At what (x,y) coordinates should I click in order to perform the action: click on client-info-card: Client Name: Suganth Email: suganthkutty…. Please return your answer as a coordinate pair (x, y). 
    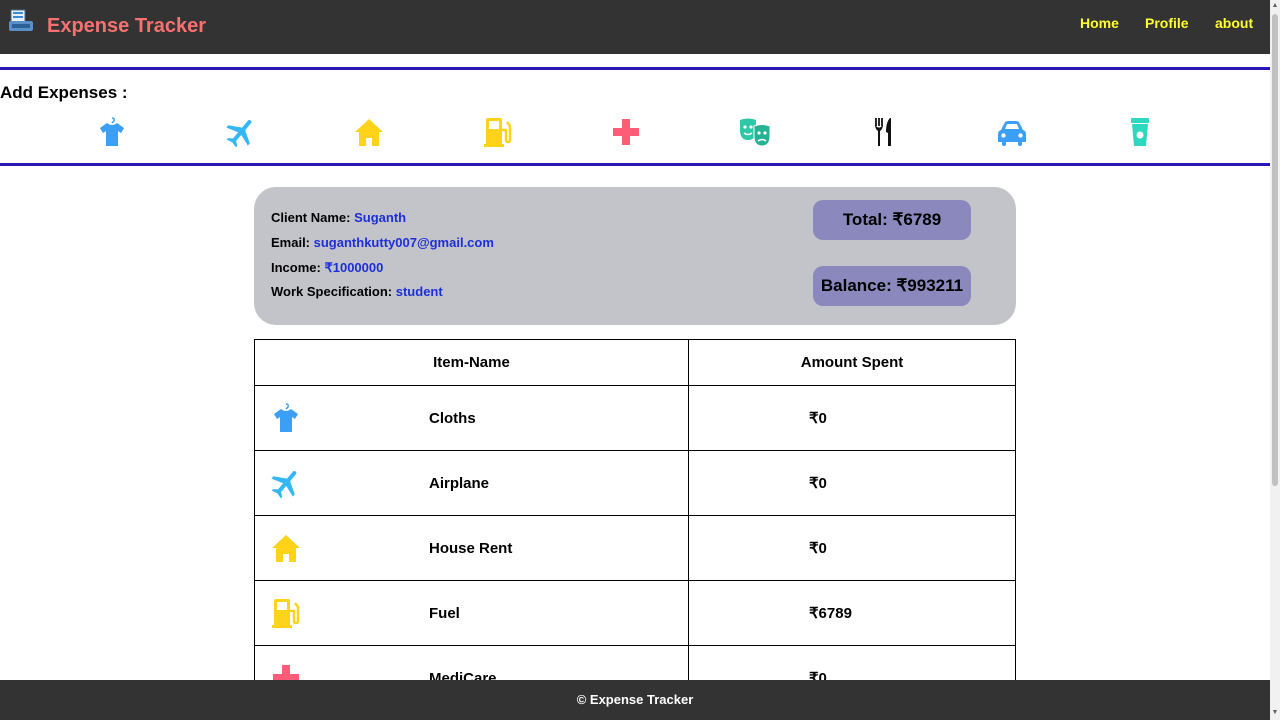
    Looking at the image, I should click on (635, 256).